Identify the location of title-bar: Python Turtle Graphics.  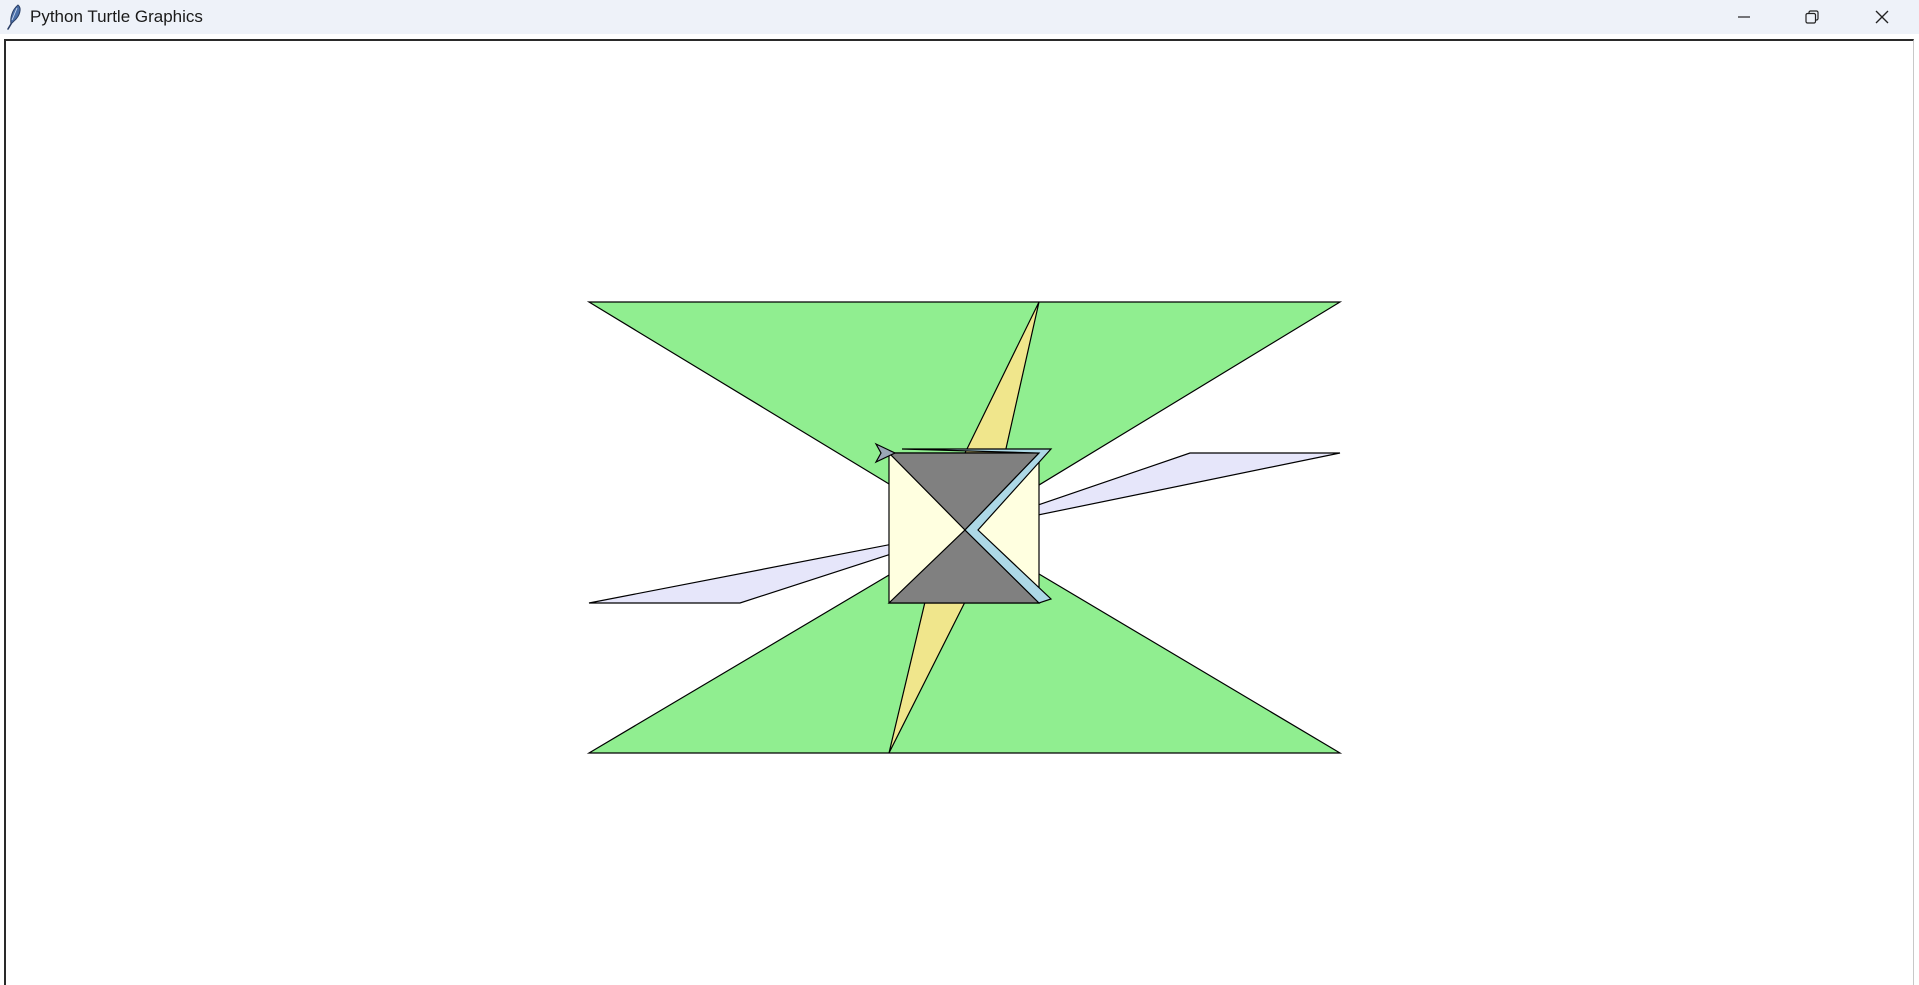
(959, 17).